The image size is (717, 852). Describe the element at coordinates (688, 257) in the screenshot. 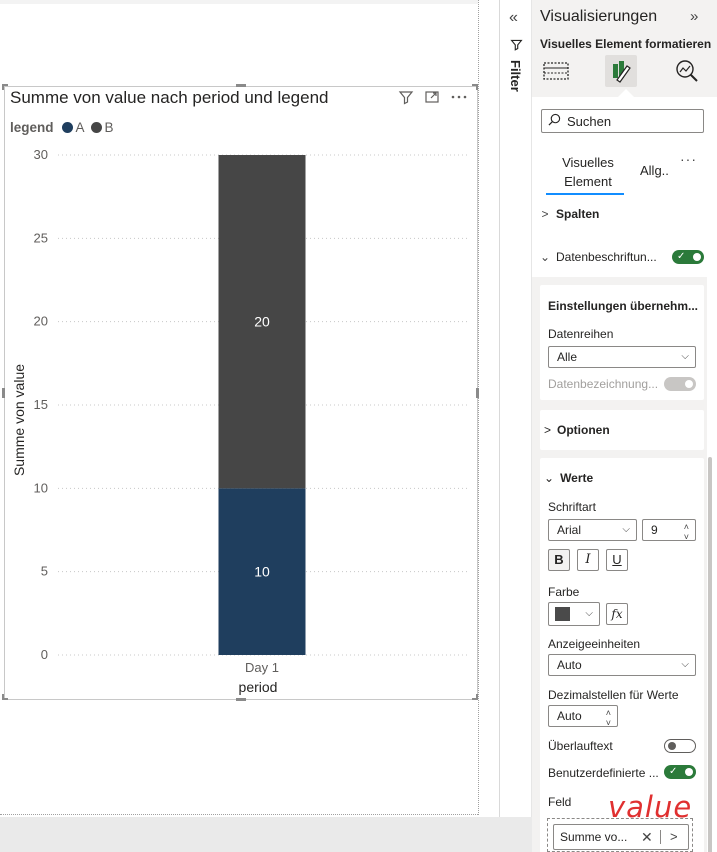

I see `datenbeschriftungen-toggle: ✓` at that location.